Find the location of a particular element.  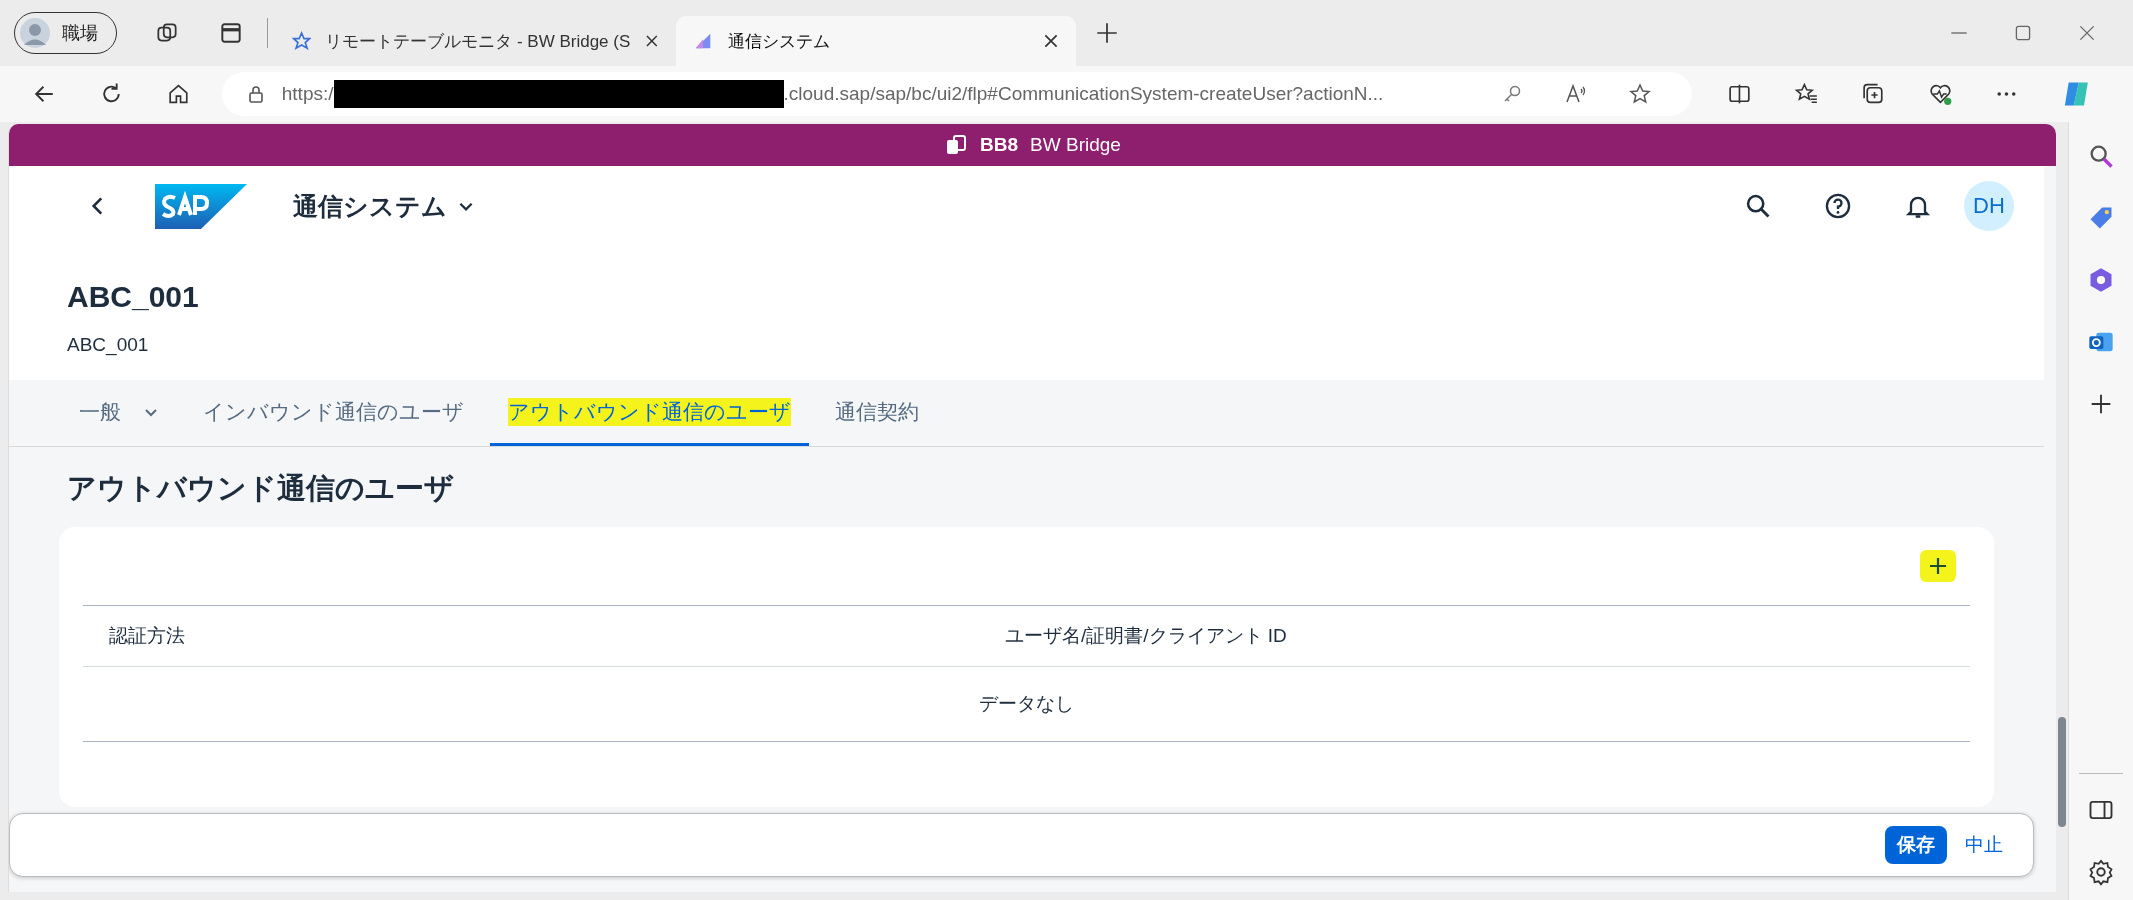

system-name: BW Bridge is located at coordinates (1075, 145).